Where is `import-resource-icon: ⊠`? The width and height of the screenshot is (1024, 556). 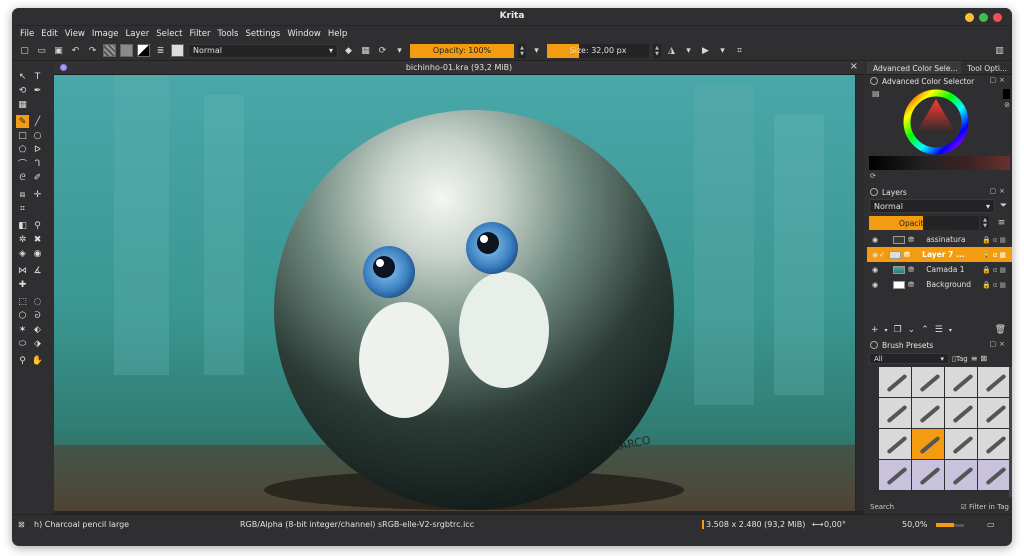
import-resource-icon: ⊠ is located at coordinates (983, 358).